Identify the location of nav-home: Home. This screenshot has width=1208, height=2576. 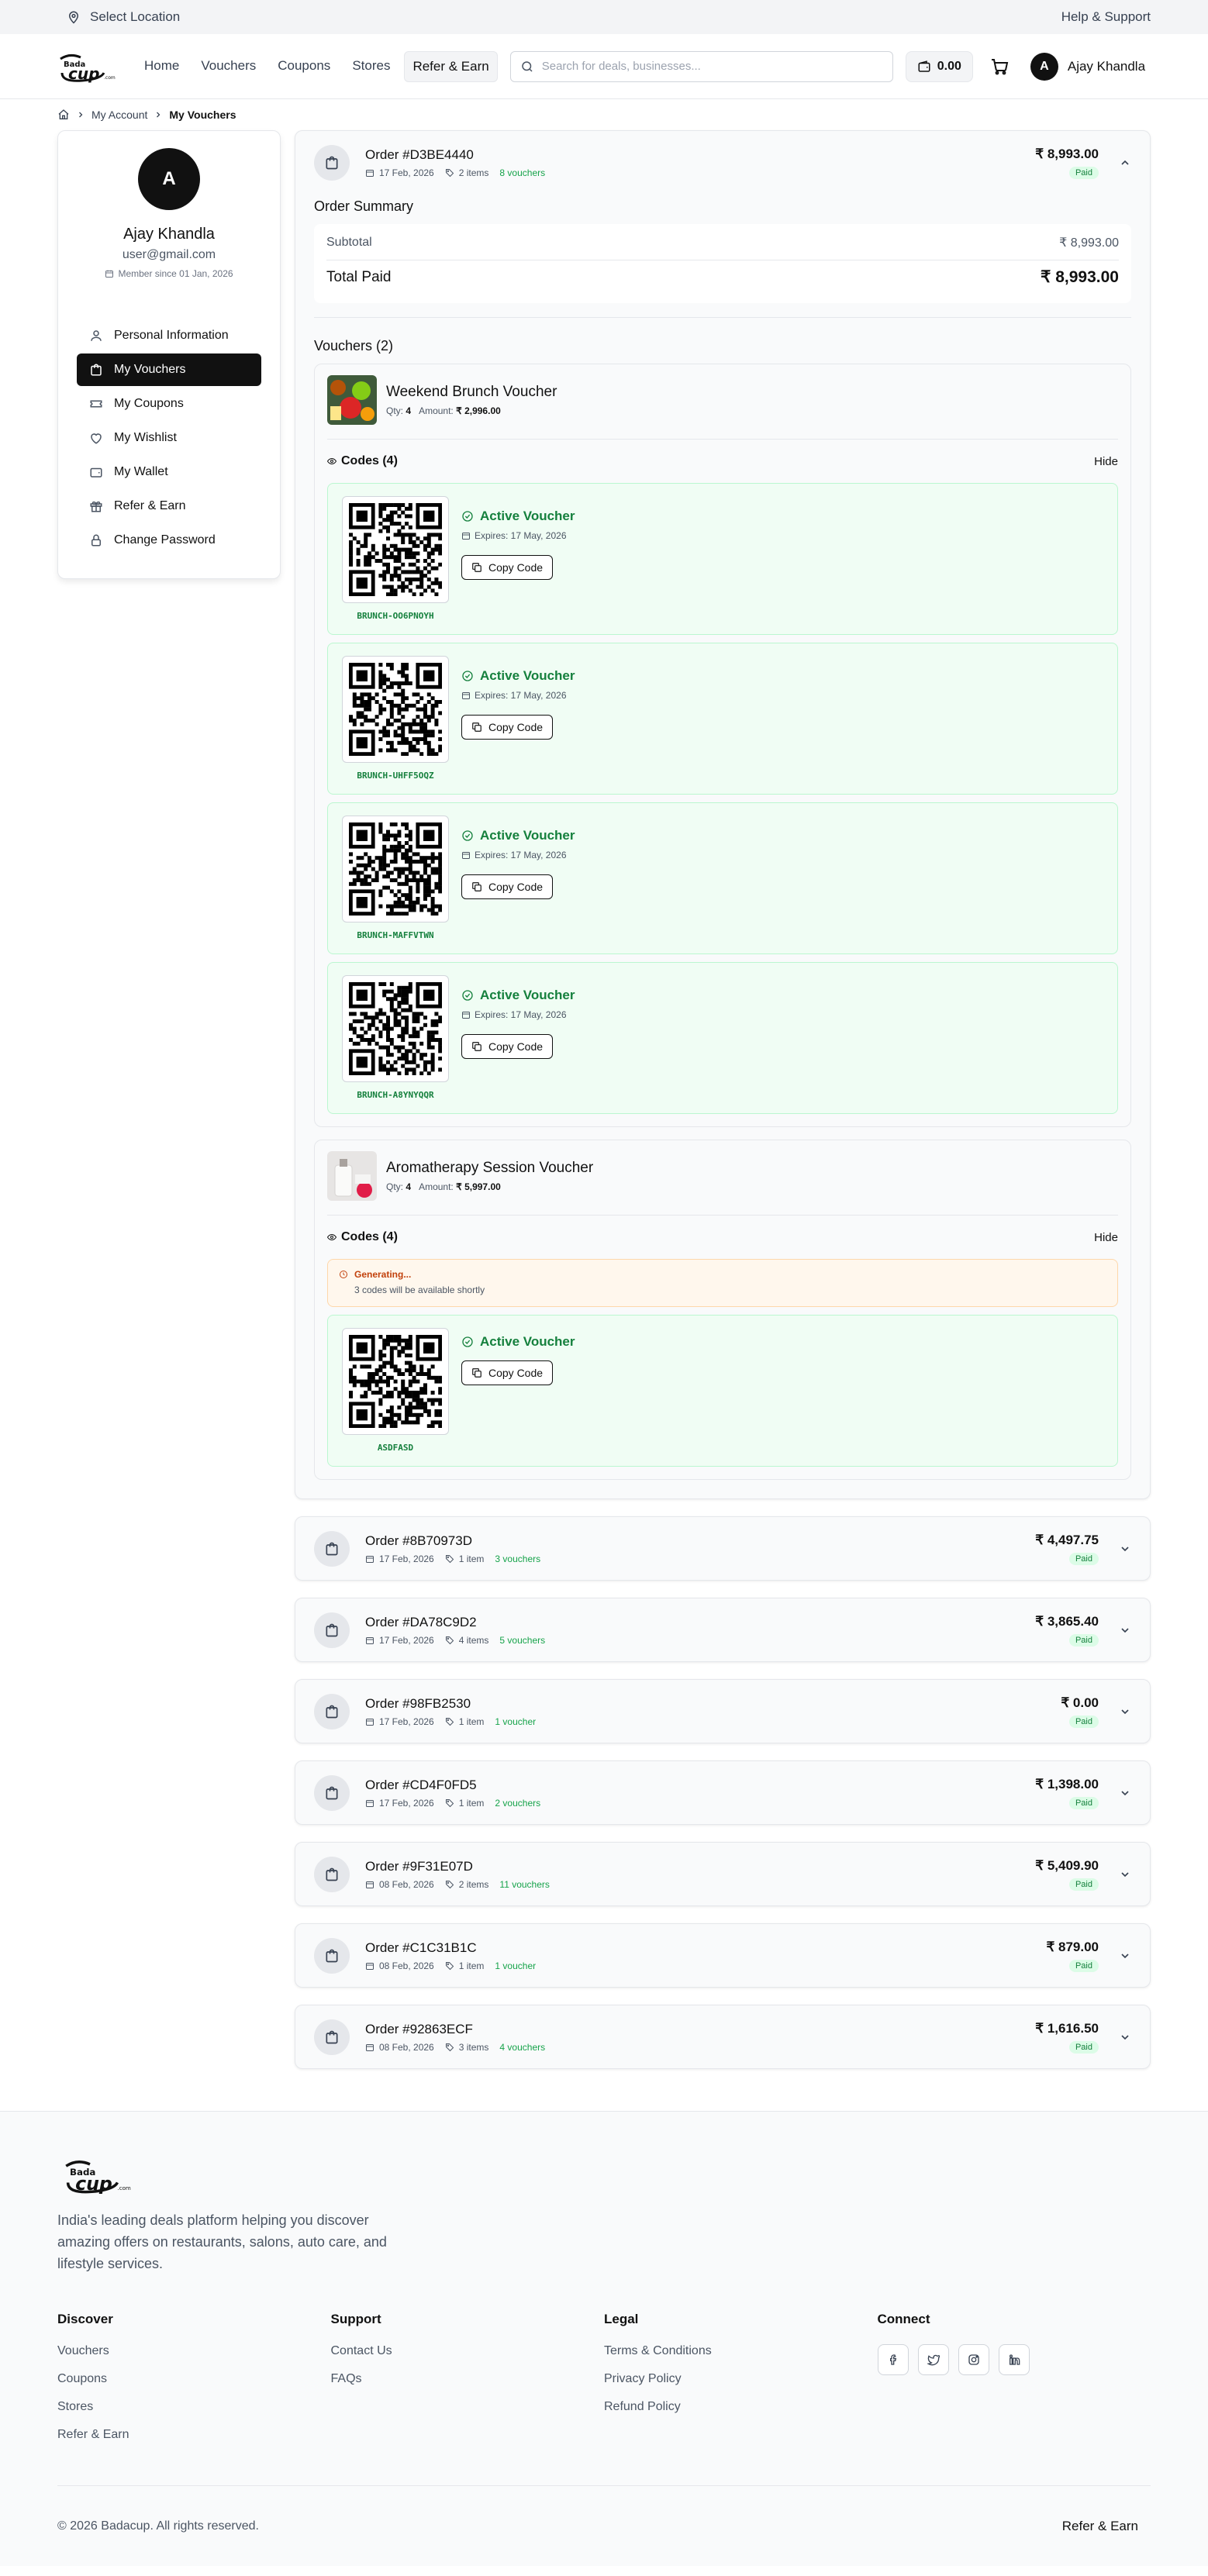
(161, 66).